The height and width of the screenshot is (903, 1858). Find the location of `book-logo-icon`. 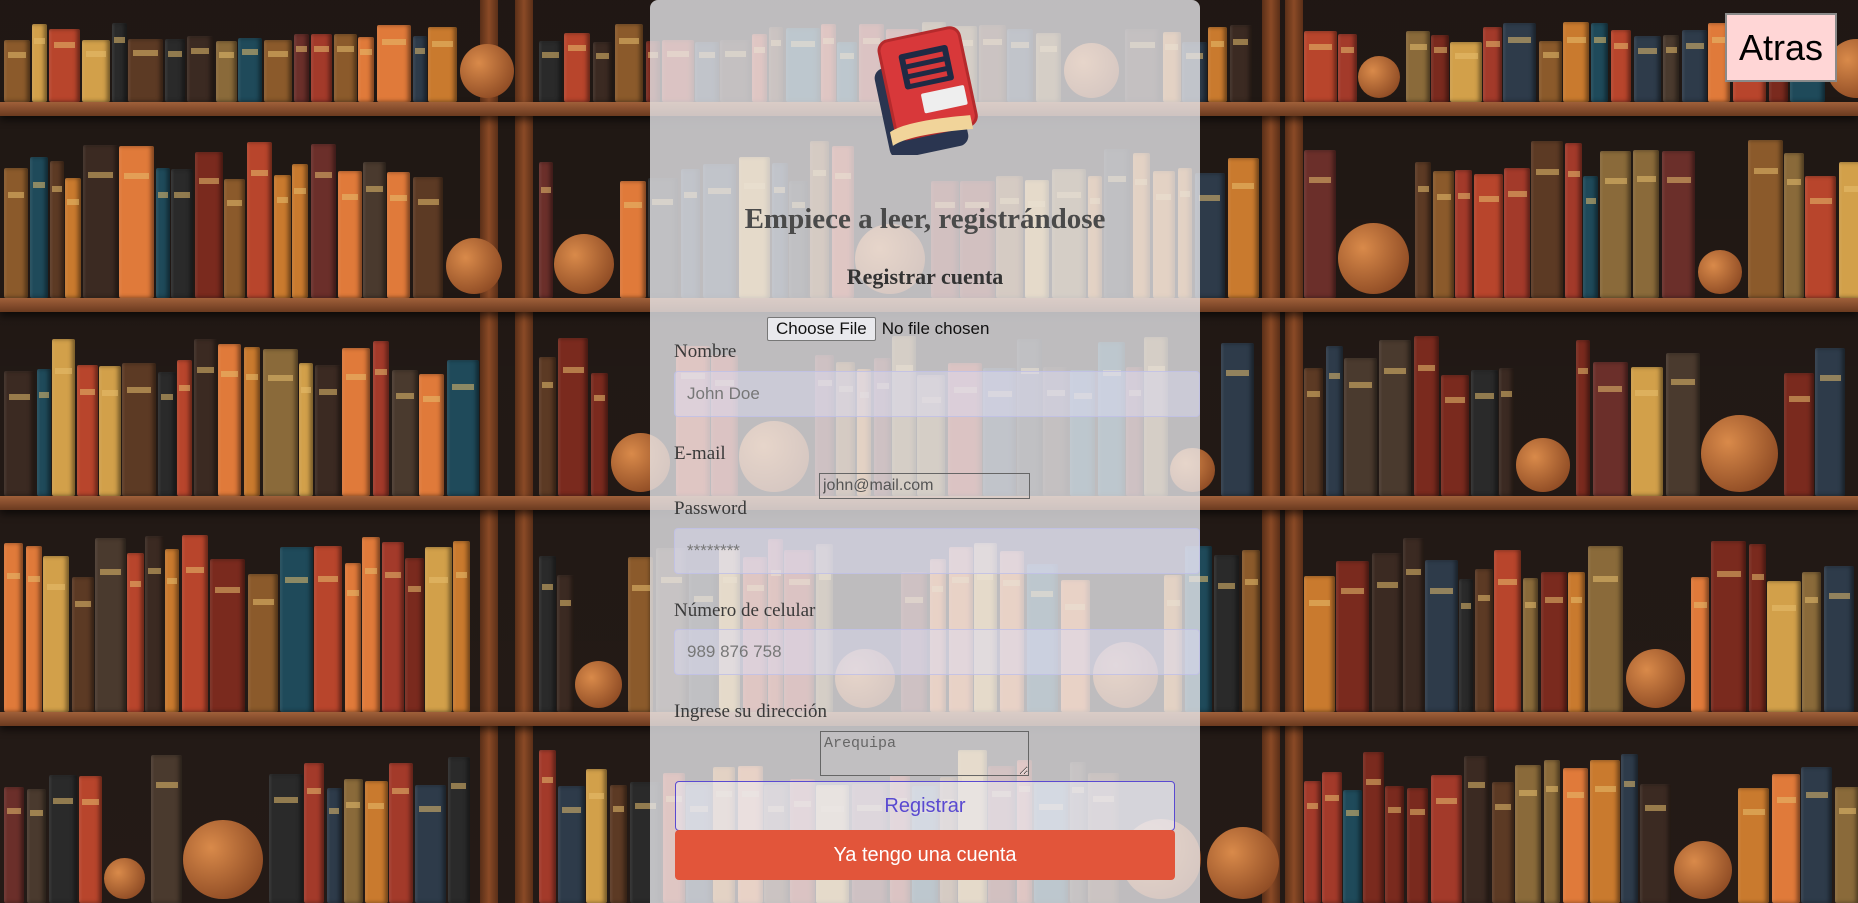

book-logo-icon is located at coordinates (926, 90).